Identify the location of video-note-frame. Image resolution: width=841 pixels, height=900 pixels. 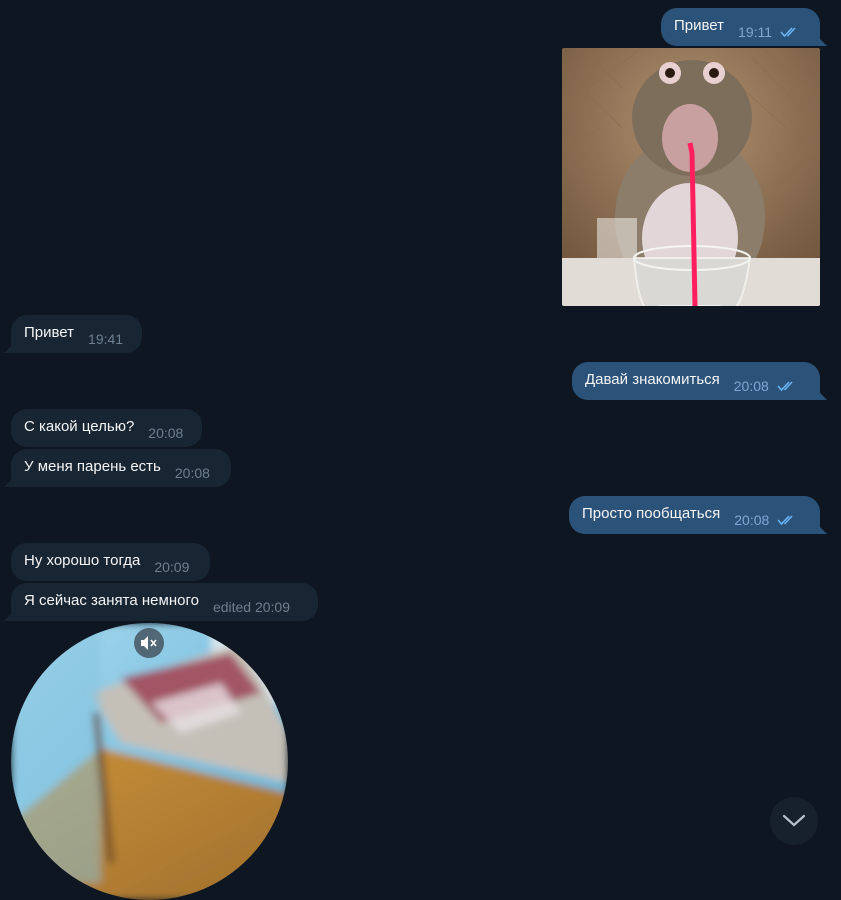
(149, 761).